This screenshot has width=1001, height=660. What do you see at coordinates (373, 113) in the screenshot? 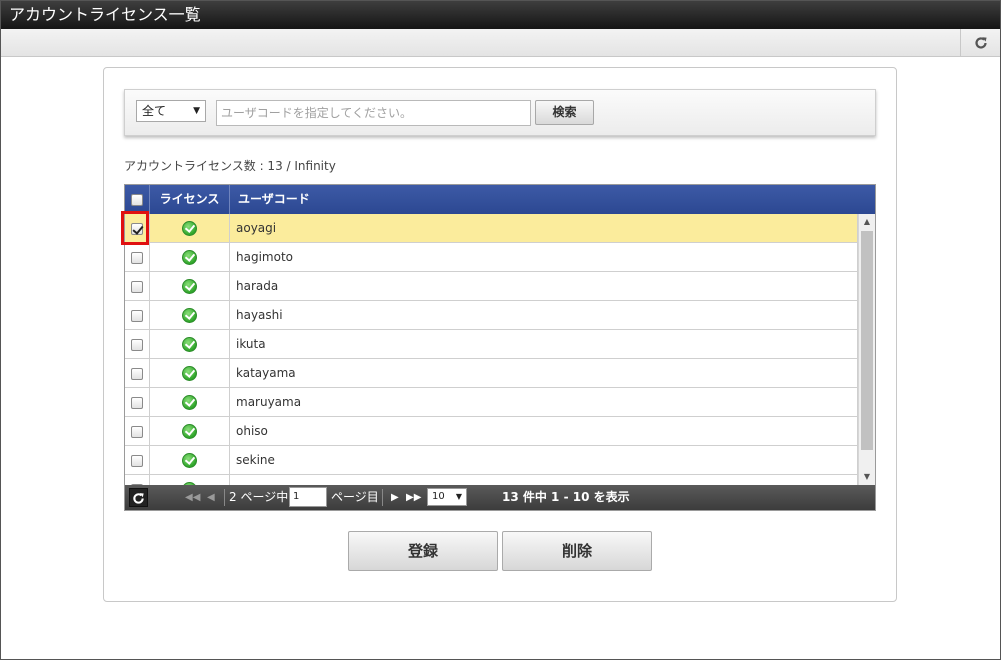
I see `user-code-search-input` at bounding box center [373, 113].